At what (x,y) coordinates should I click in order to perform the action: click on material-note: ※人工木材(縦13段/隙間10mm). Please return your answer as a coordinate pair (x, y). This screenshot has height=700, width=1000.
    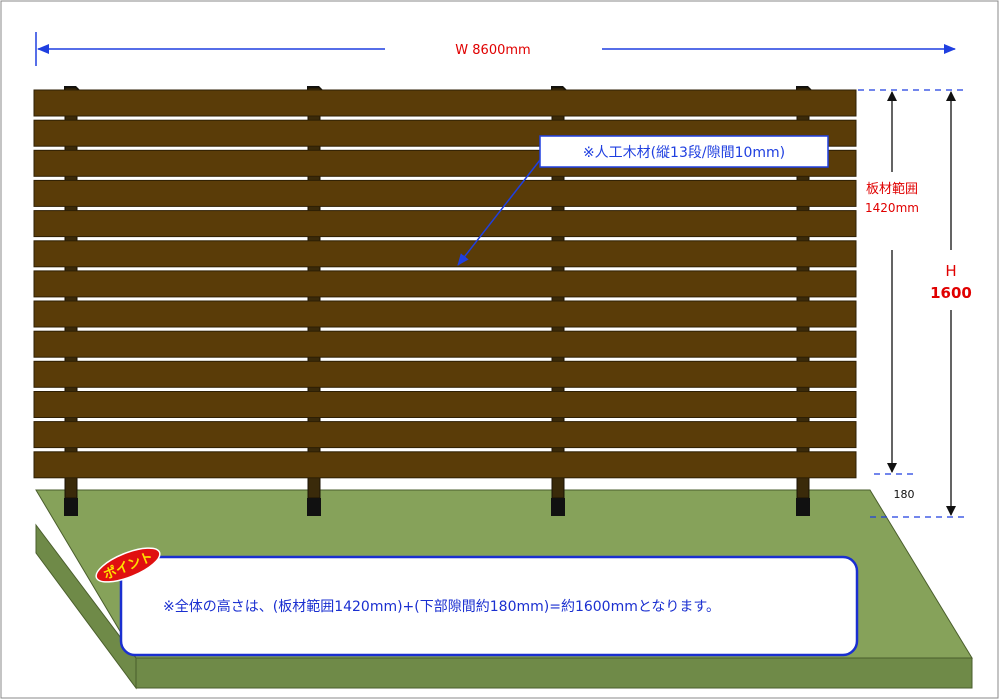
    Looking at the image, I should click on (684, 153).